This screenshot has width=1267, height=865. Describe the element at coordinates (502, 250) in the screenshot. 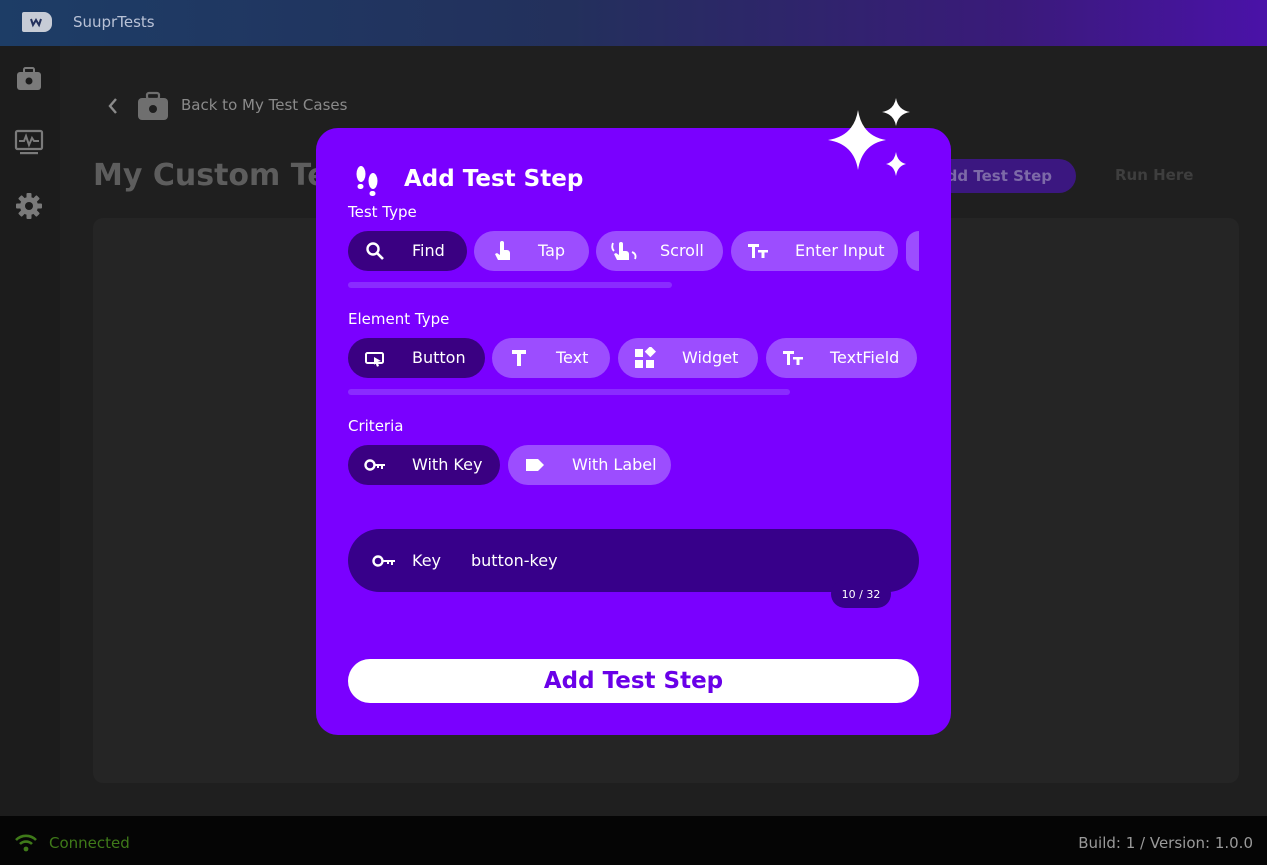

I see `tap-icon` at that location.